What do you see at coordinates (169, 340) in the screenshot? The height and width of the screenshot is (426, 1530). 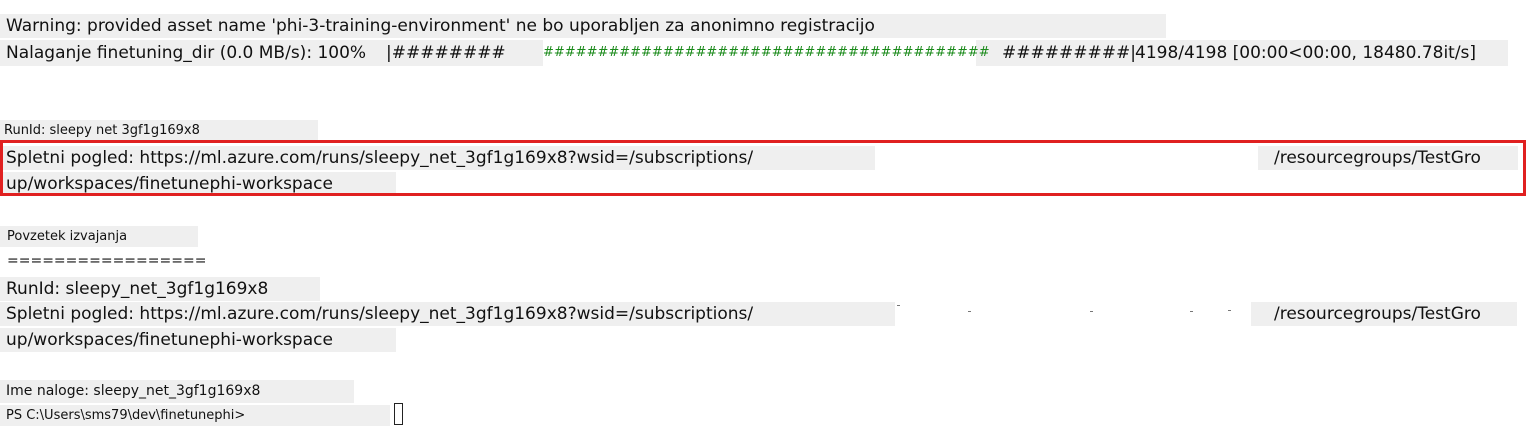 I see `summary-web-view-link-line2: up/workspaces/finetunephi-workspace` at bounding box center [169, 340].